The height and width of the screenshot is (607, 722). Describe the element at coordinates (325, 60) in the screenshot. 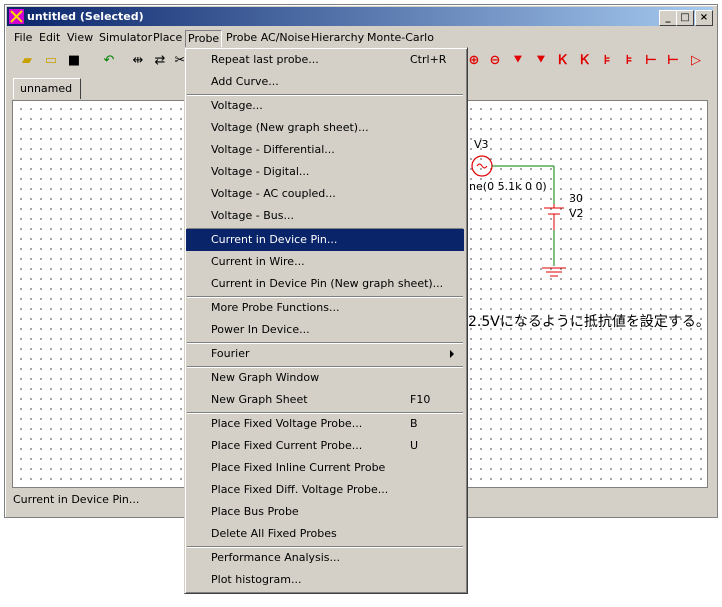

I see `menu-item-repeat-last-probe: Repeat last probe... Ctrl+R` at that location.